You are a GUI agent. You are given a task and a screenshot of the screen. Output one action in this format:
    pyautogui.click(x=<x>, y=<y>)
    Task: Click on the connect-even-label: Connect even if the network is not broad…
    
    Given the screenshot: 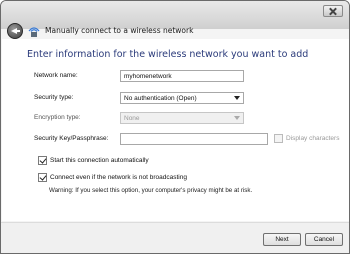 What is the action you would take?
    pyautogui.click(x=118, y=177)
    